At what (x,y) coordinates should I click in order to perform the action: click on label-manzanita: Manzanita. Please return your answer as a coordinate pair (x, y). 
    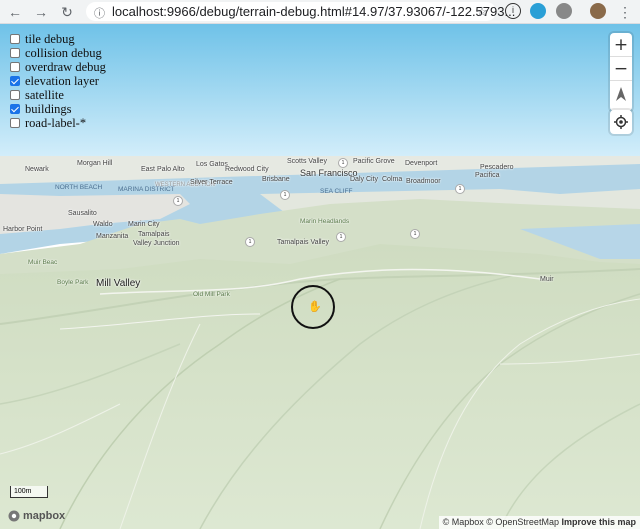
    Looking at the image, I should click on (112, 236).